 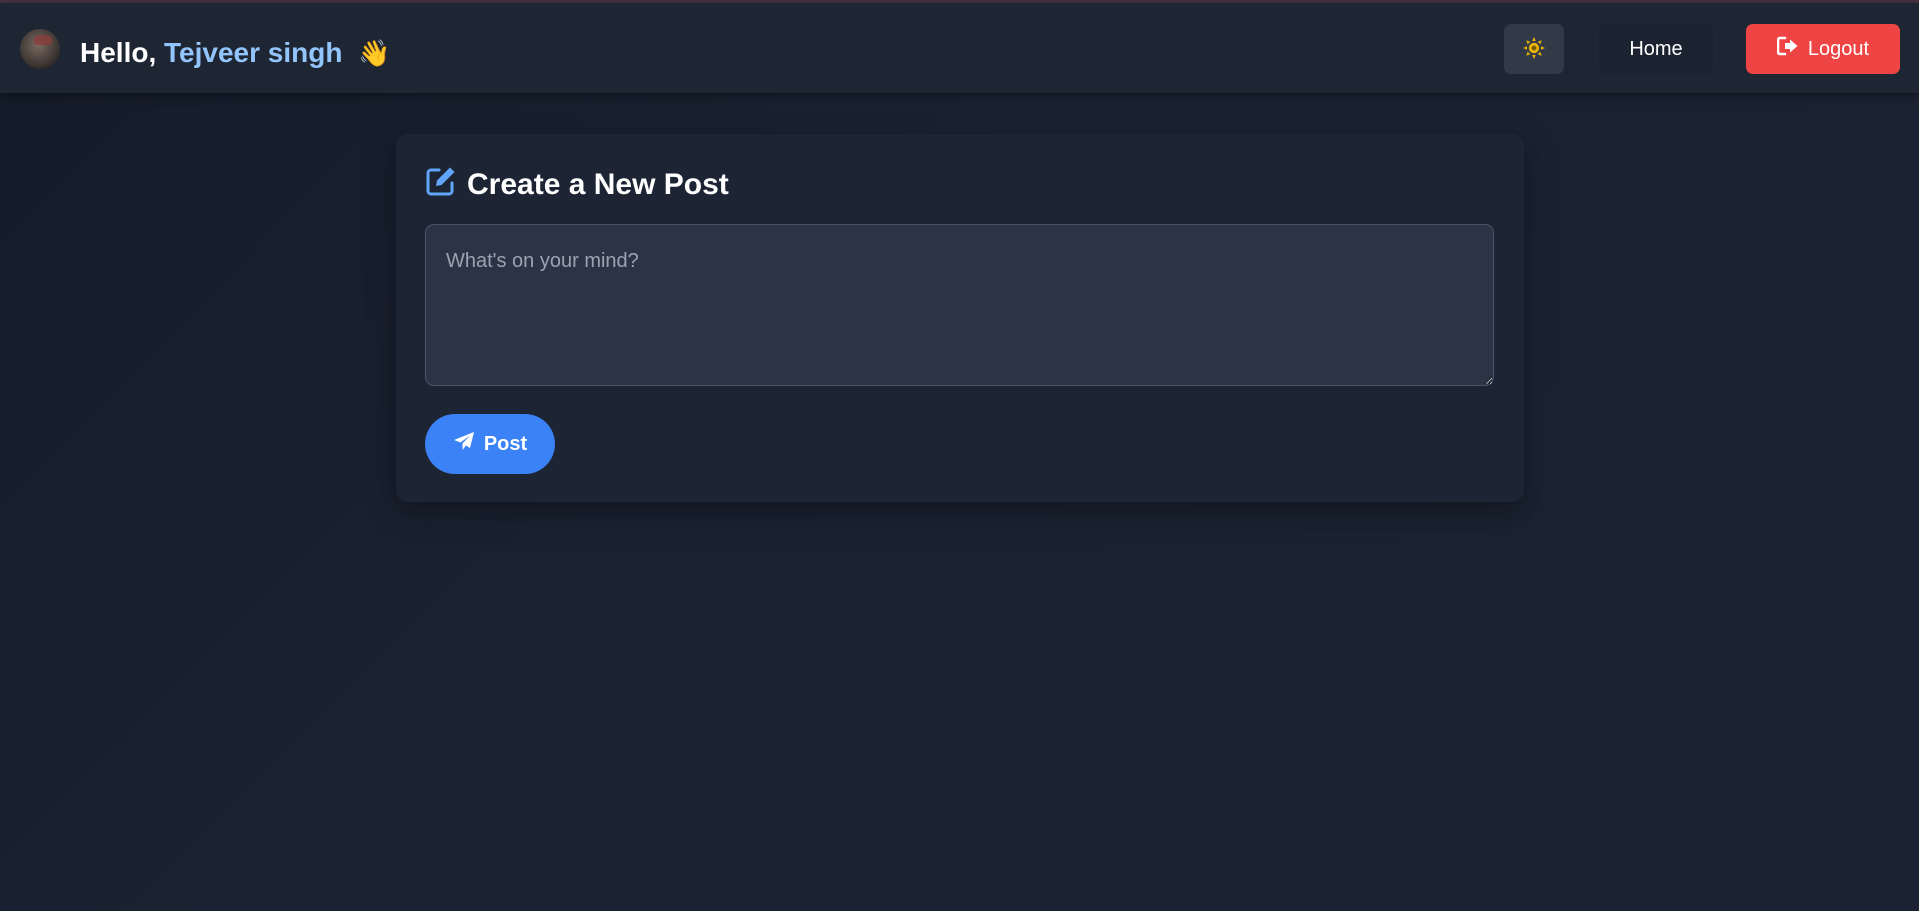 I want to click on avatar, so click(x=40, y=49).